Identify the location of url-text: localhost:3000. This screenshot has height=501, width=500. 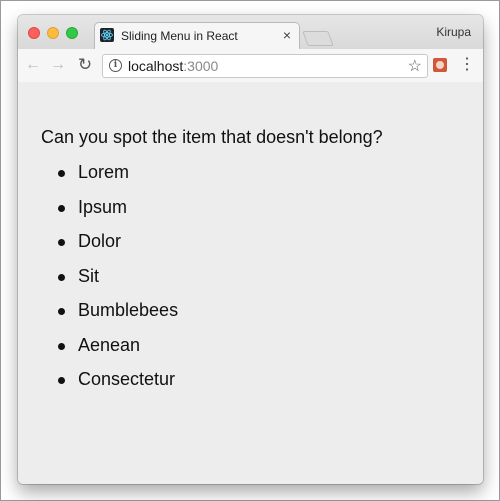
(173, 66).